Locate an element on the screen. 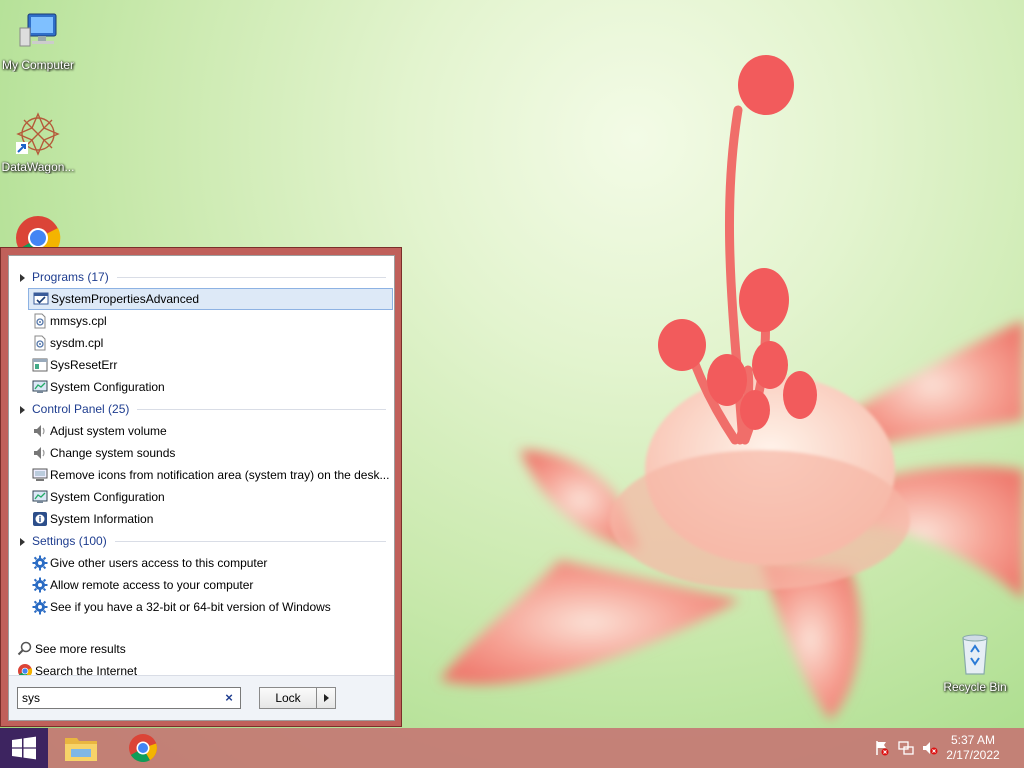 Image resolution: width=1024 pixels, height=768 pixels. search-result-label: mmsys.cpl is located at coordinates (78, 321).